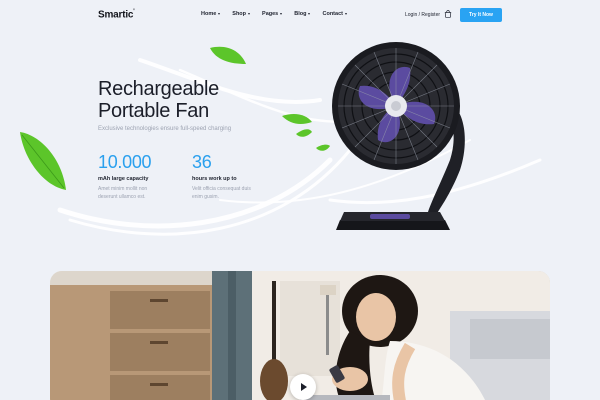 Image resolution: width=600 pixels, height=400 pixels. I want to click on stat-label: mAh large capacity, so click(123, 179).